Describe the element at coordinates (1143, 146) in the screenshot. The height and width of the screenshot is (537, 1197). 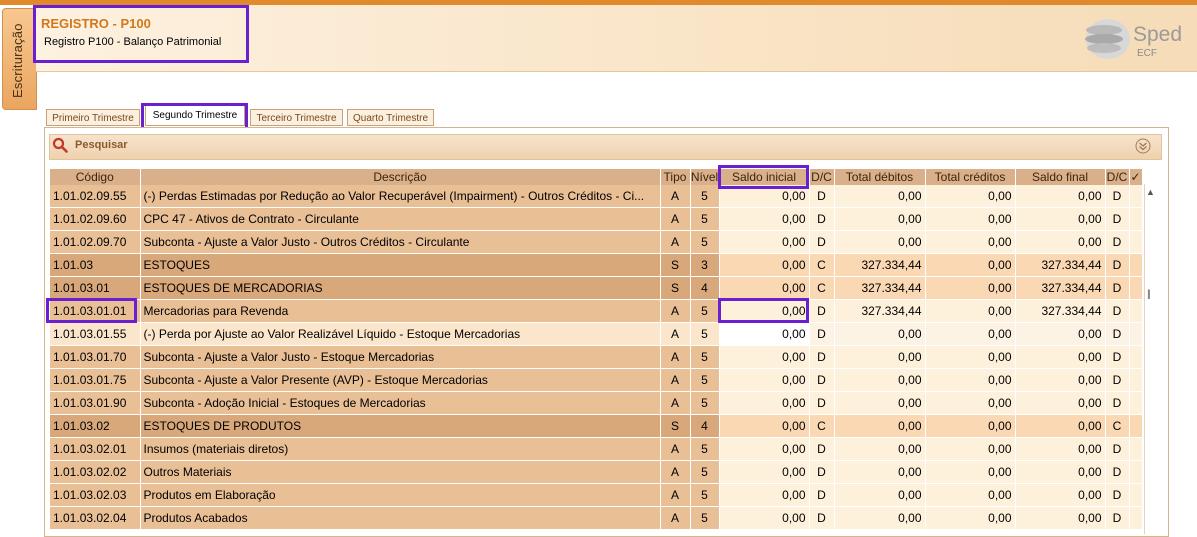
I see `expand-chevron-icon` at that location.